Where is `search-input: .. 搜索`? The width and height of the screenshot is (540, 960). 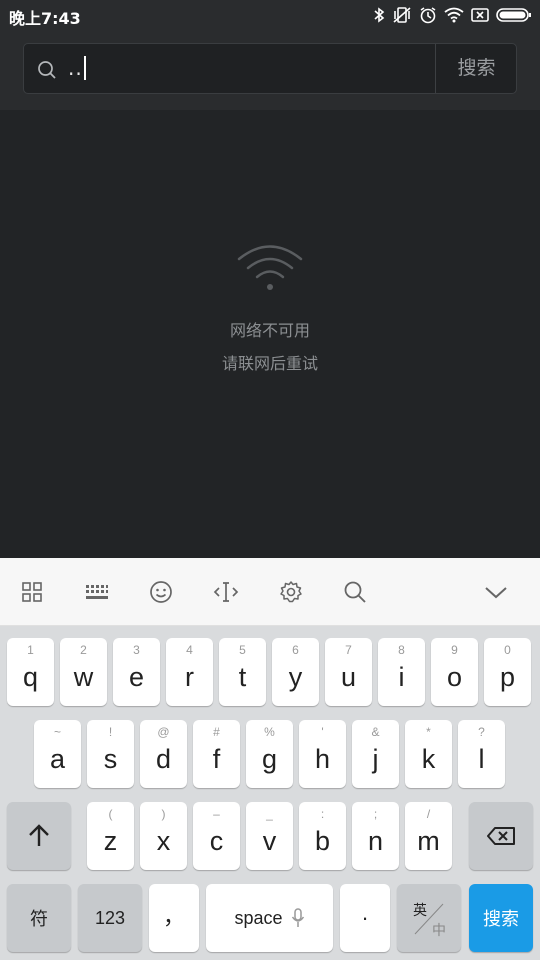 search-input: .. 搜索 is located at coordinates (270, 68).